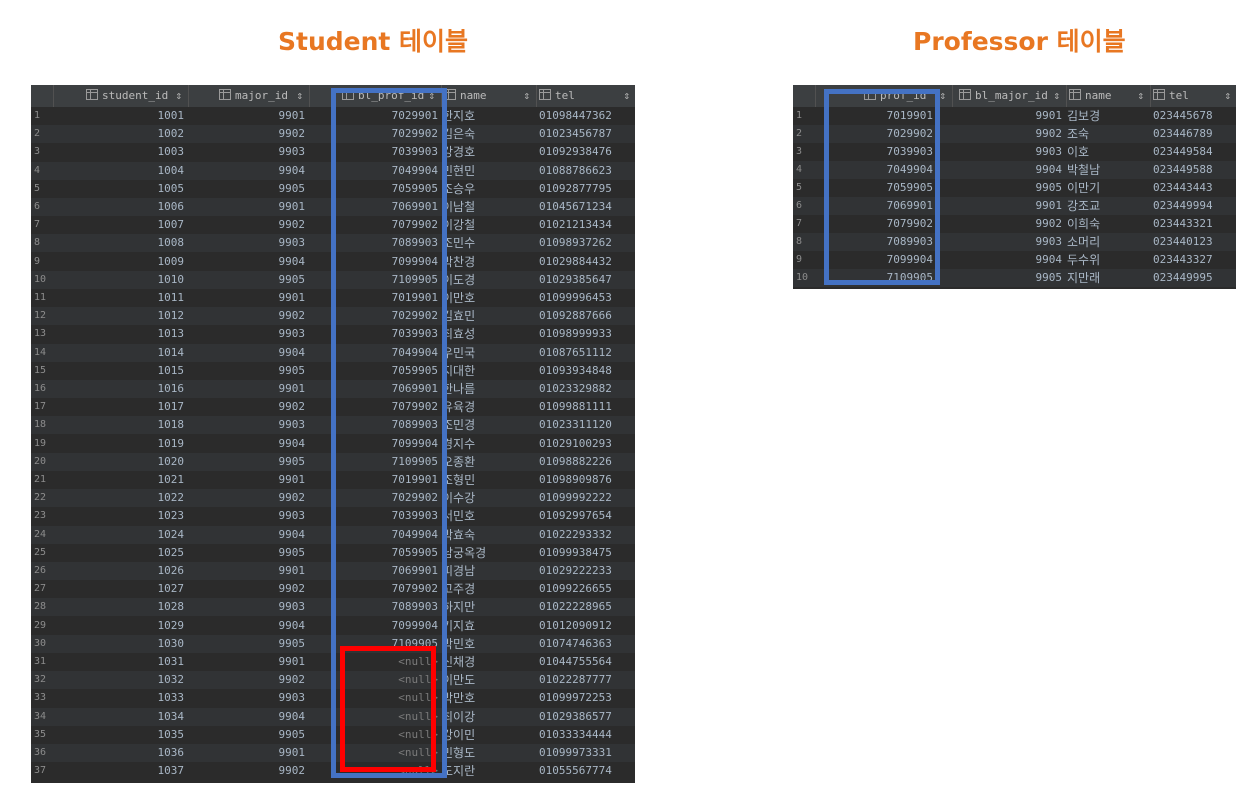 This screenshot has height=806, width=1258. Describe the element at coordinates (120, 644) in the screenshot. I see `cell-student-id: 1030` at that location.